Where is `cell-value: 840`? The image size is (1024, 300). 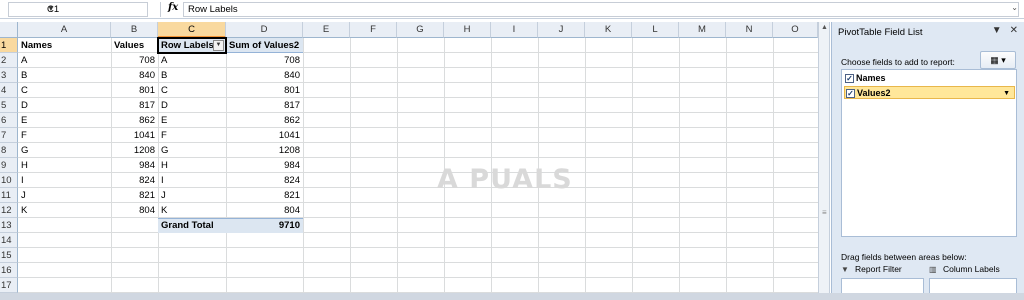
cell-value: 840 is located at coordinates (134, 75).